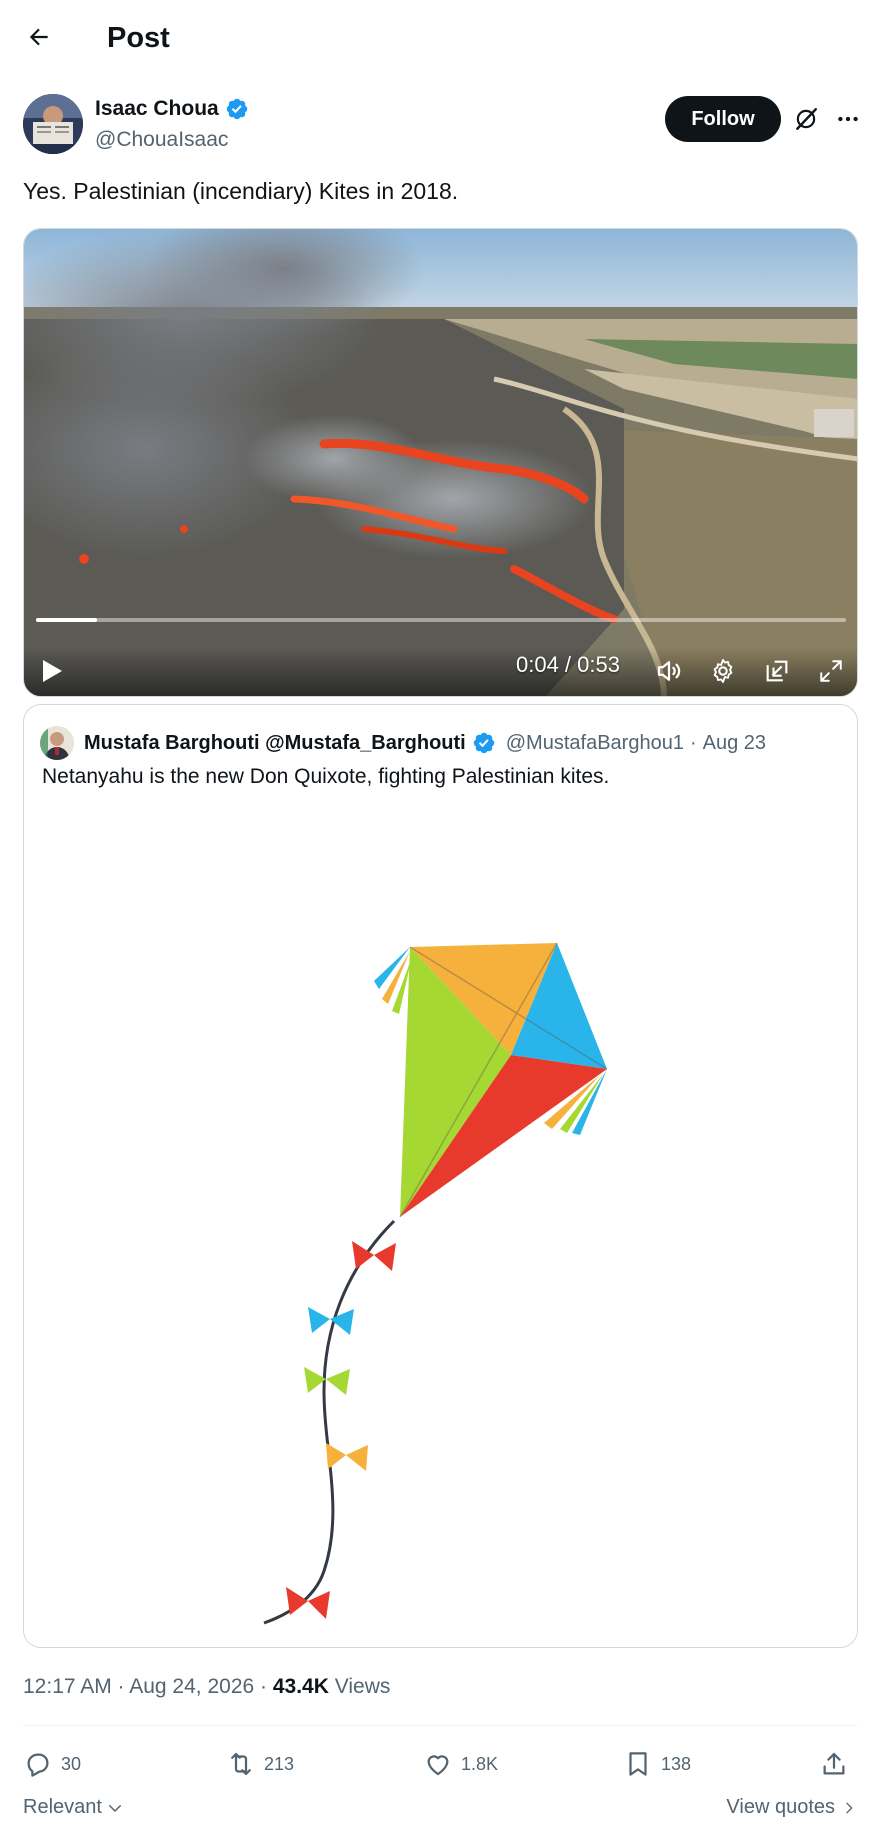 This screenshot has width=880, height=1837. I want to click on page-title: Post, so click(138, 38).